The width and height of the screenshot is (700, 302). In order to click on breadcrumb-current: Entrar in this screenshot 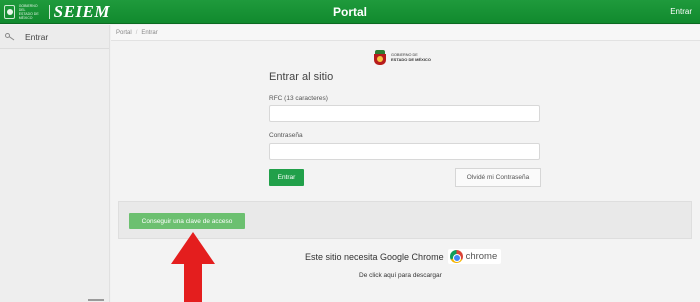, I will do `click(149, 32)`.